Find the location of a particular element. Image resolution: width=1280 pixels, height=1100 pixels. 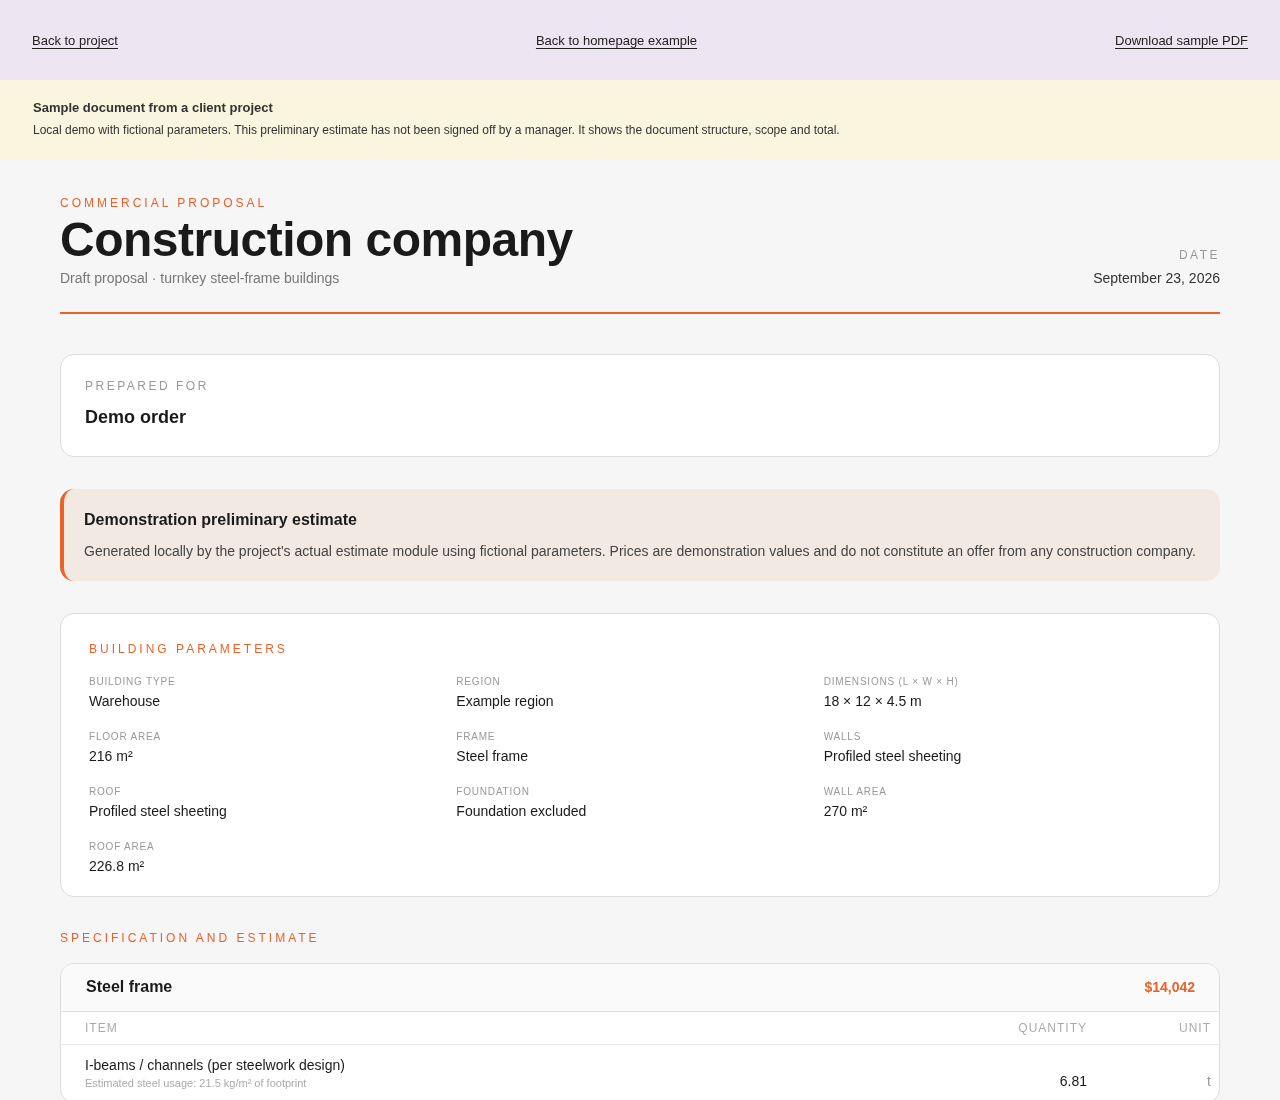

parameter-label: FOUNDATION is located at coordinates (493, 791).